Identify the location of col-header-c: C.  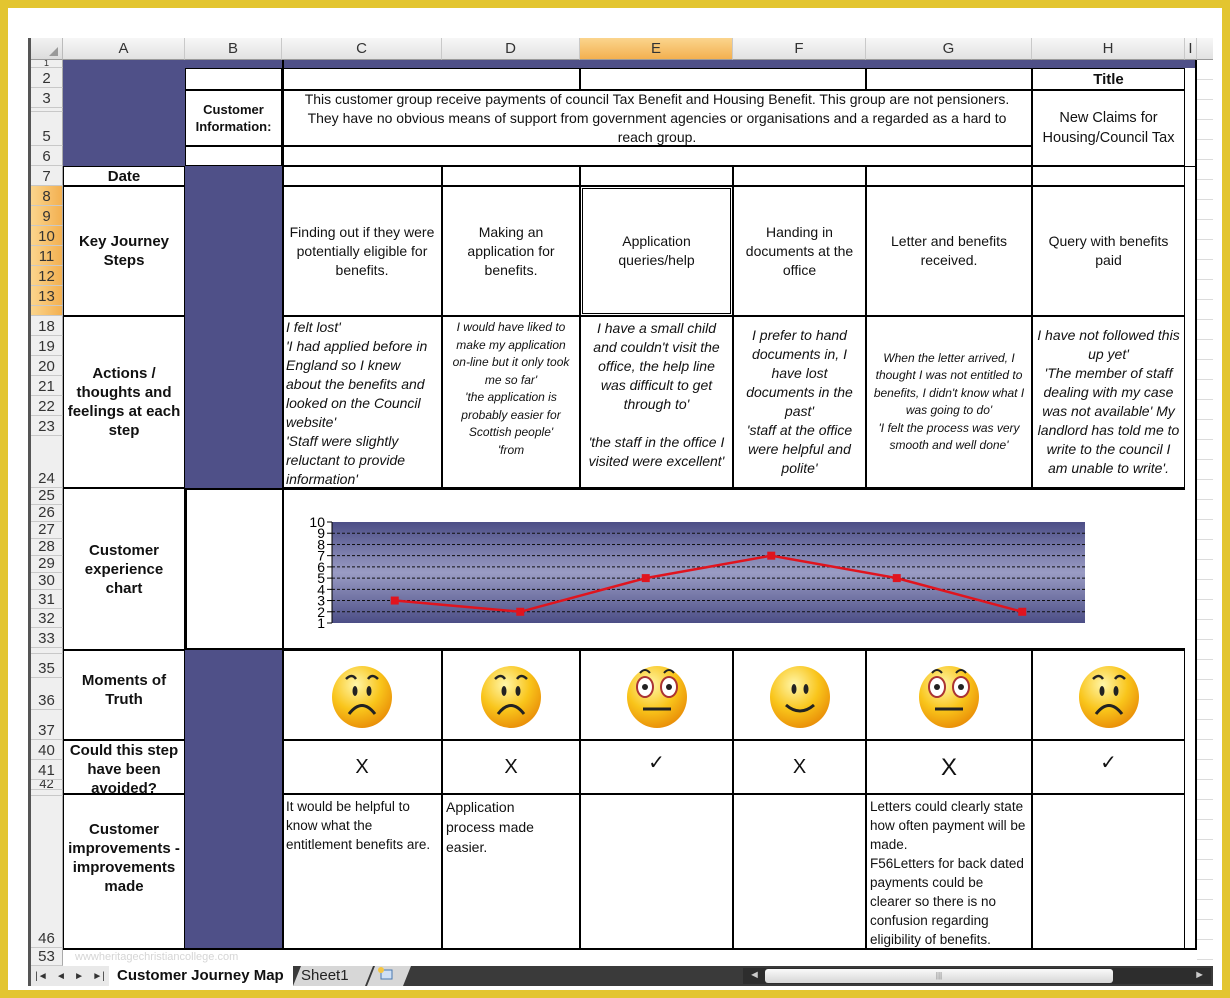
(362, 49).